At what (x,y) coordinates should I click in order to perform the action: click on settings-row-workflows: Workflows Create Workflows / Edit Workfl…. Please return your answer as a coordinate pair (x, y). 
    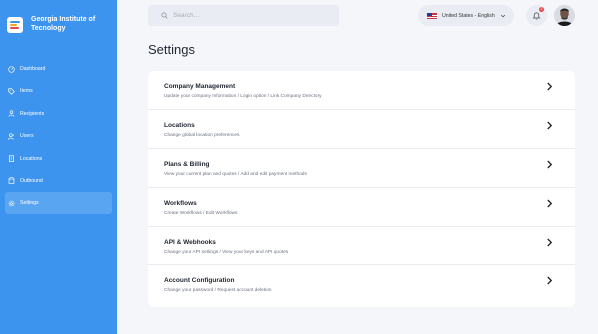
    Looking at the image, I should click on (361, 207).